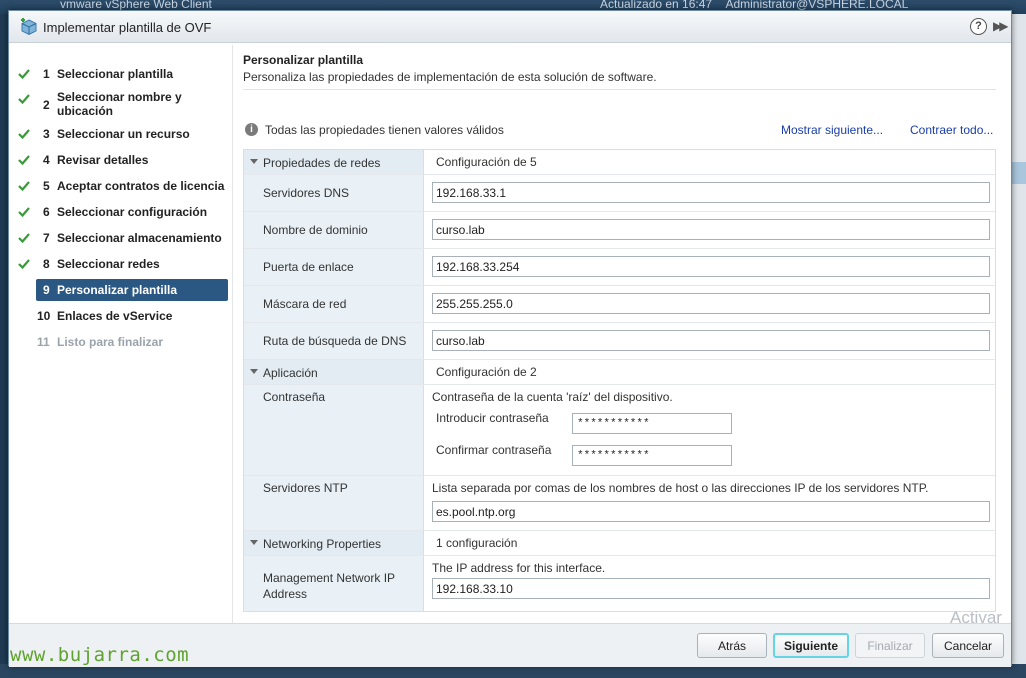  I want to click on step-select-storage: 7 Seleccionar almacenamiento, so click(121, 238).